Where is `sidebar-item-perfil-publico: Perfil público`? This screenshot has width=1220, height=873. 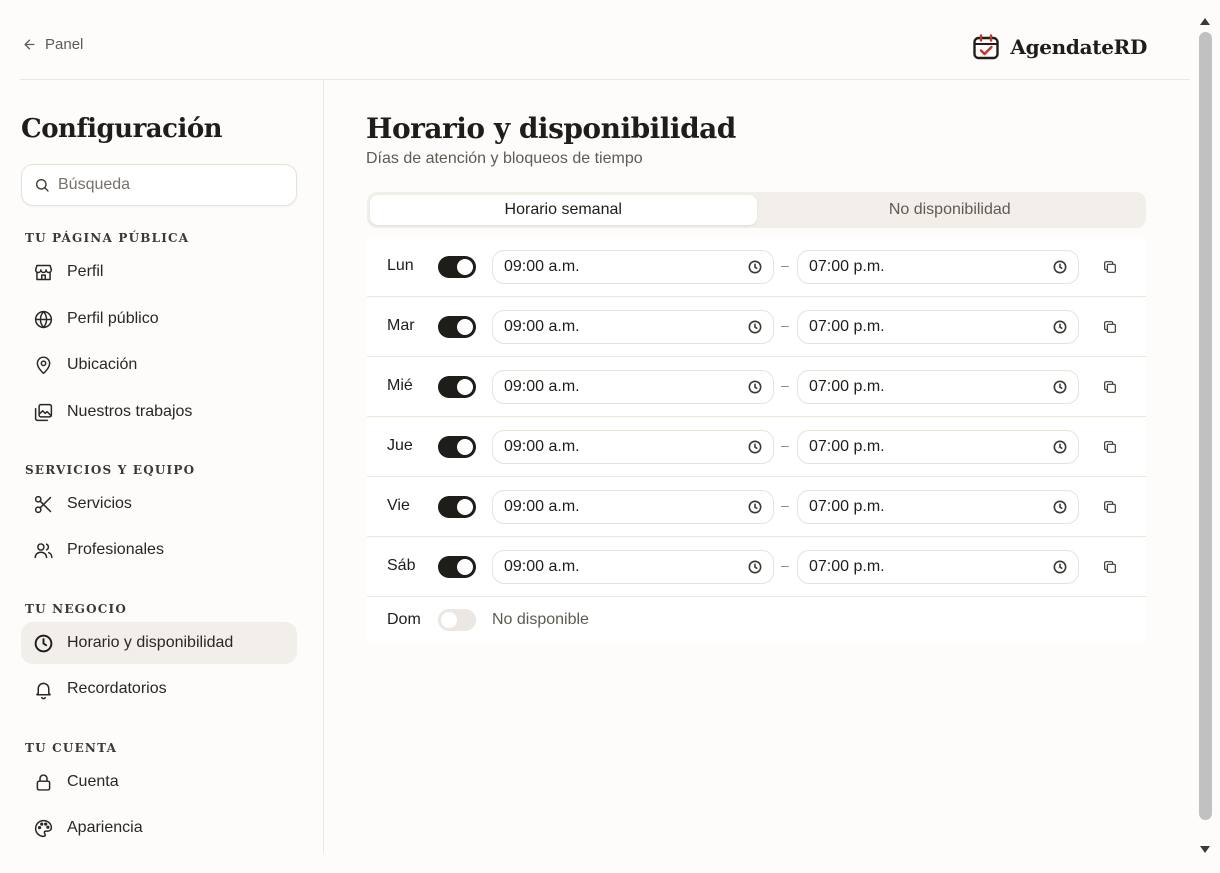
sidebar-item-perfil-publico: Perfil público is located at coordinates (159, 319).